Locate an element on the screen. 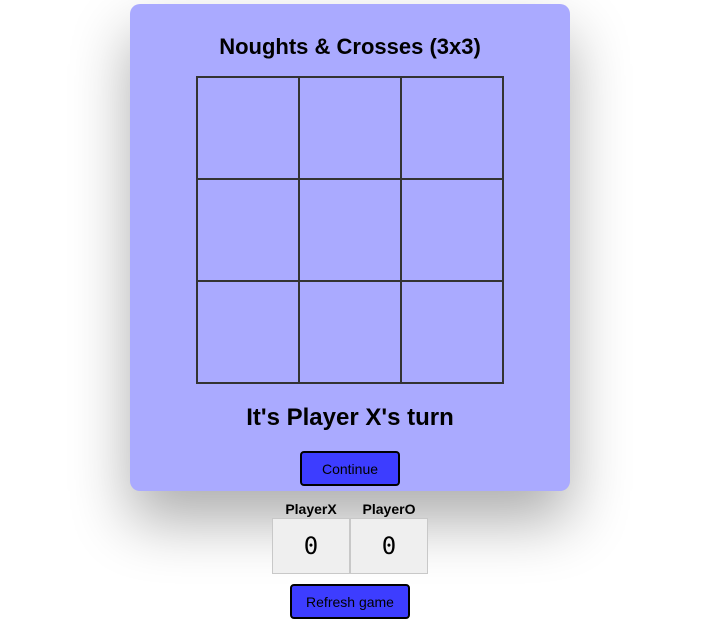 The image size is (704, 629). game-title: Noughts & Crosses (3x3) is located at coordinates (350, 46).